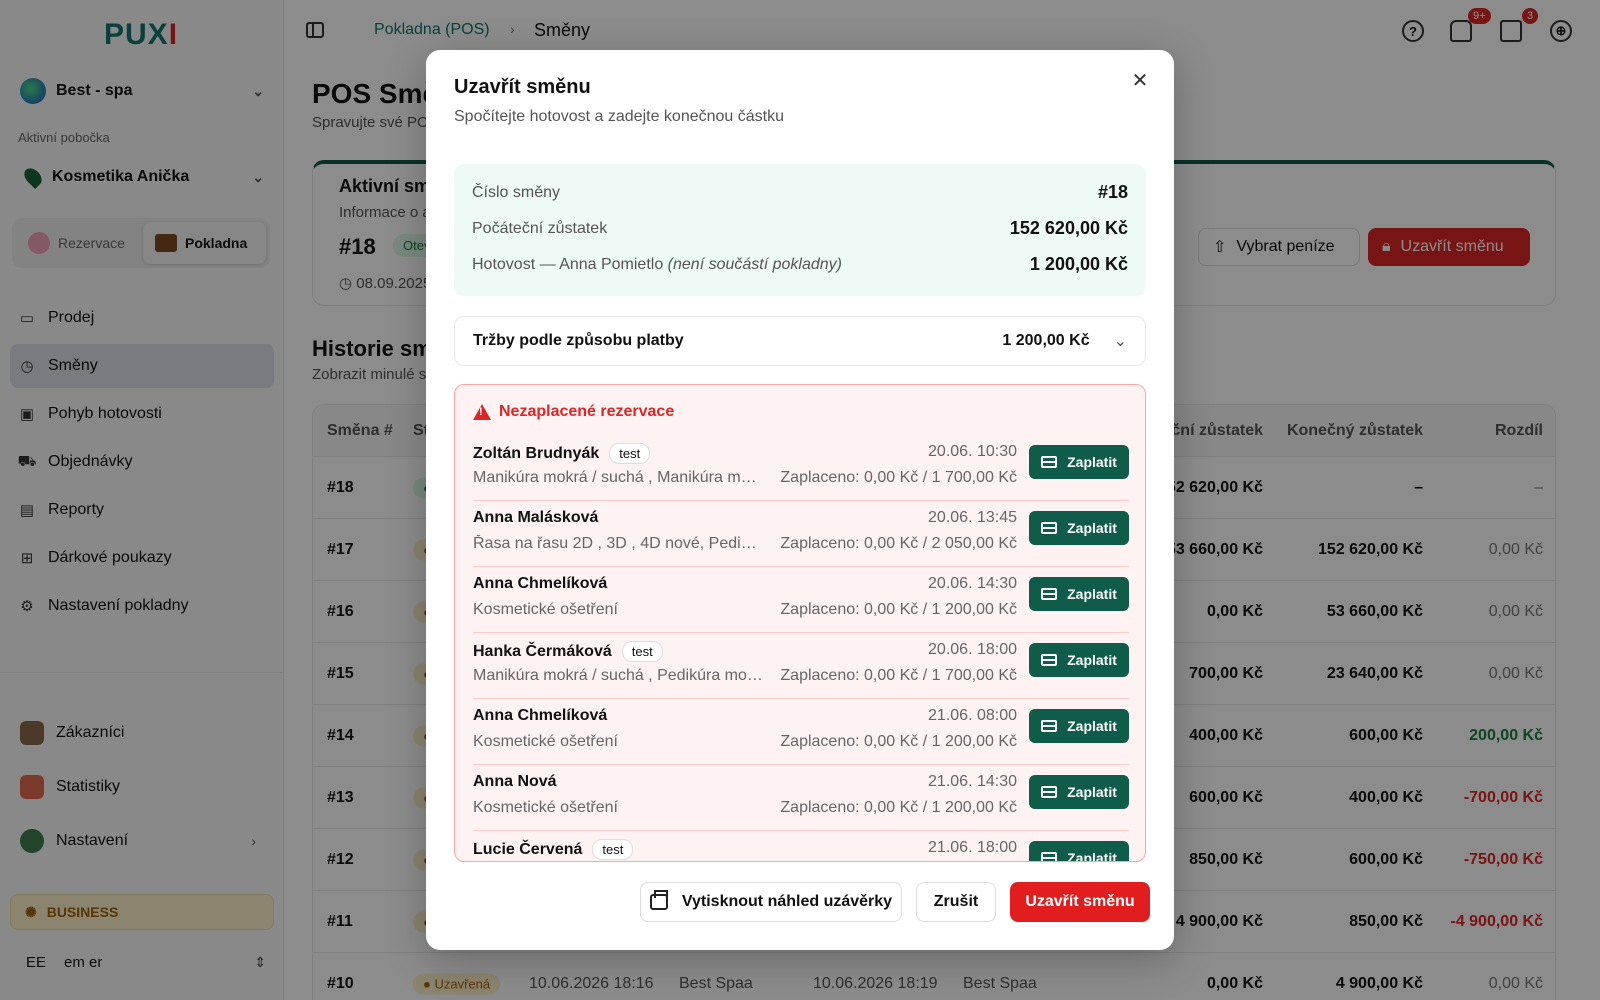 Image resolution: width=1600 pixels, height=1000 pixels. I want to click on print-label: Vytisknout náhled uzávěrky, so click(787, 901).